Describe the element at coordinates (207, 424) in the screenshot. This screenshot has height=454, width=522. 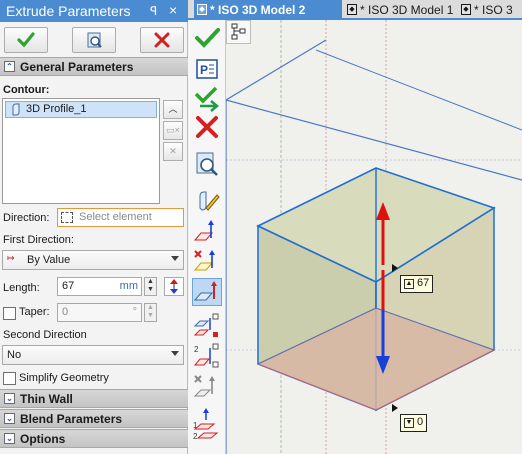
I see `symmetric-tool-button: 12` at that location.